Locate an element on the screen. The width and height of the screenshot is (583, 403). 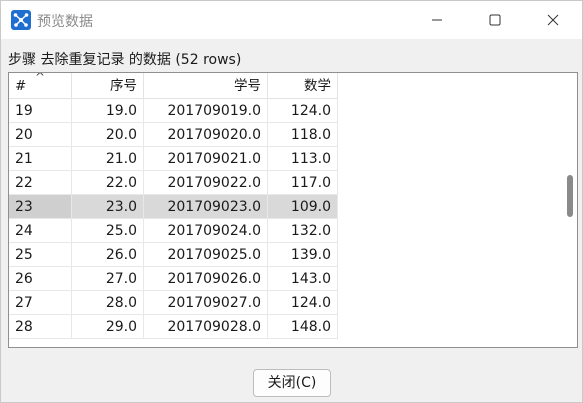
seq-cell: 29.0 is located at coordinates (108, 327).